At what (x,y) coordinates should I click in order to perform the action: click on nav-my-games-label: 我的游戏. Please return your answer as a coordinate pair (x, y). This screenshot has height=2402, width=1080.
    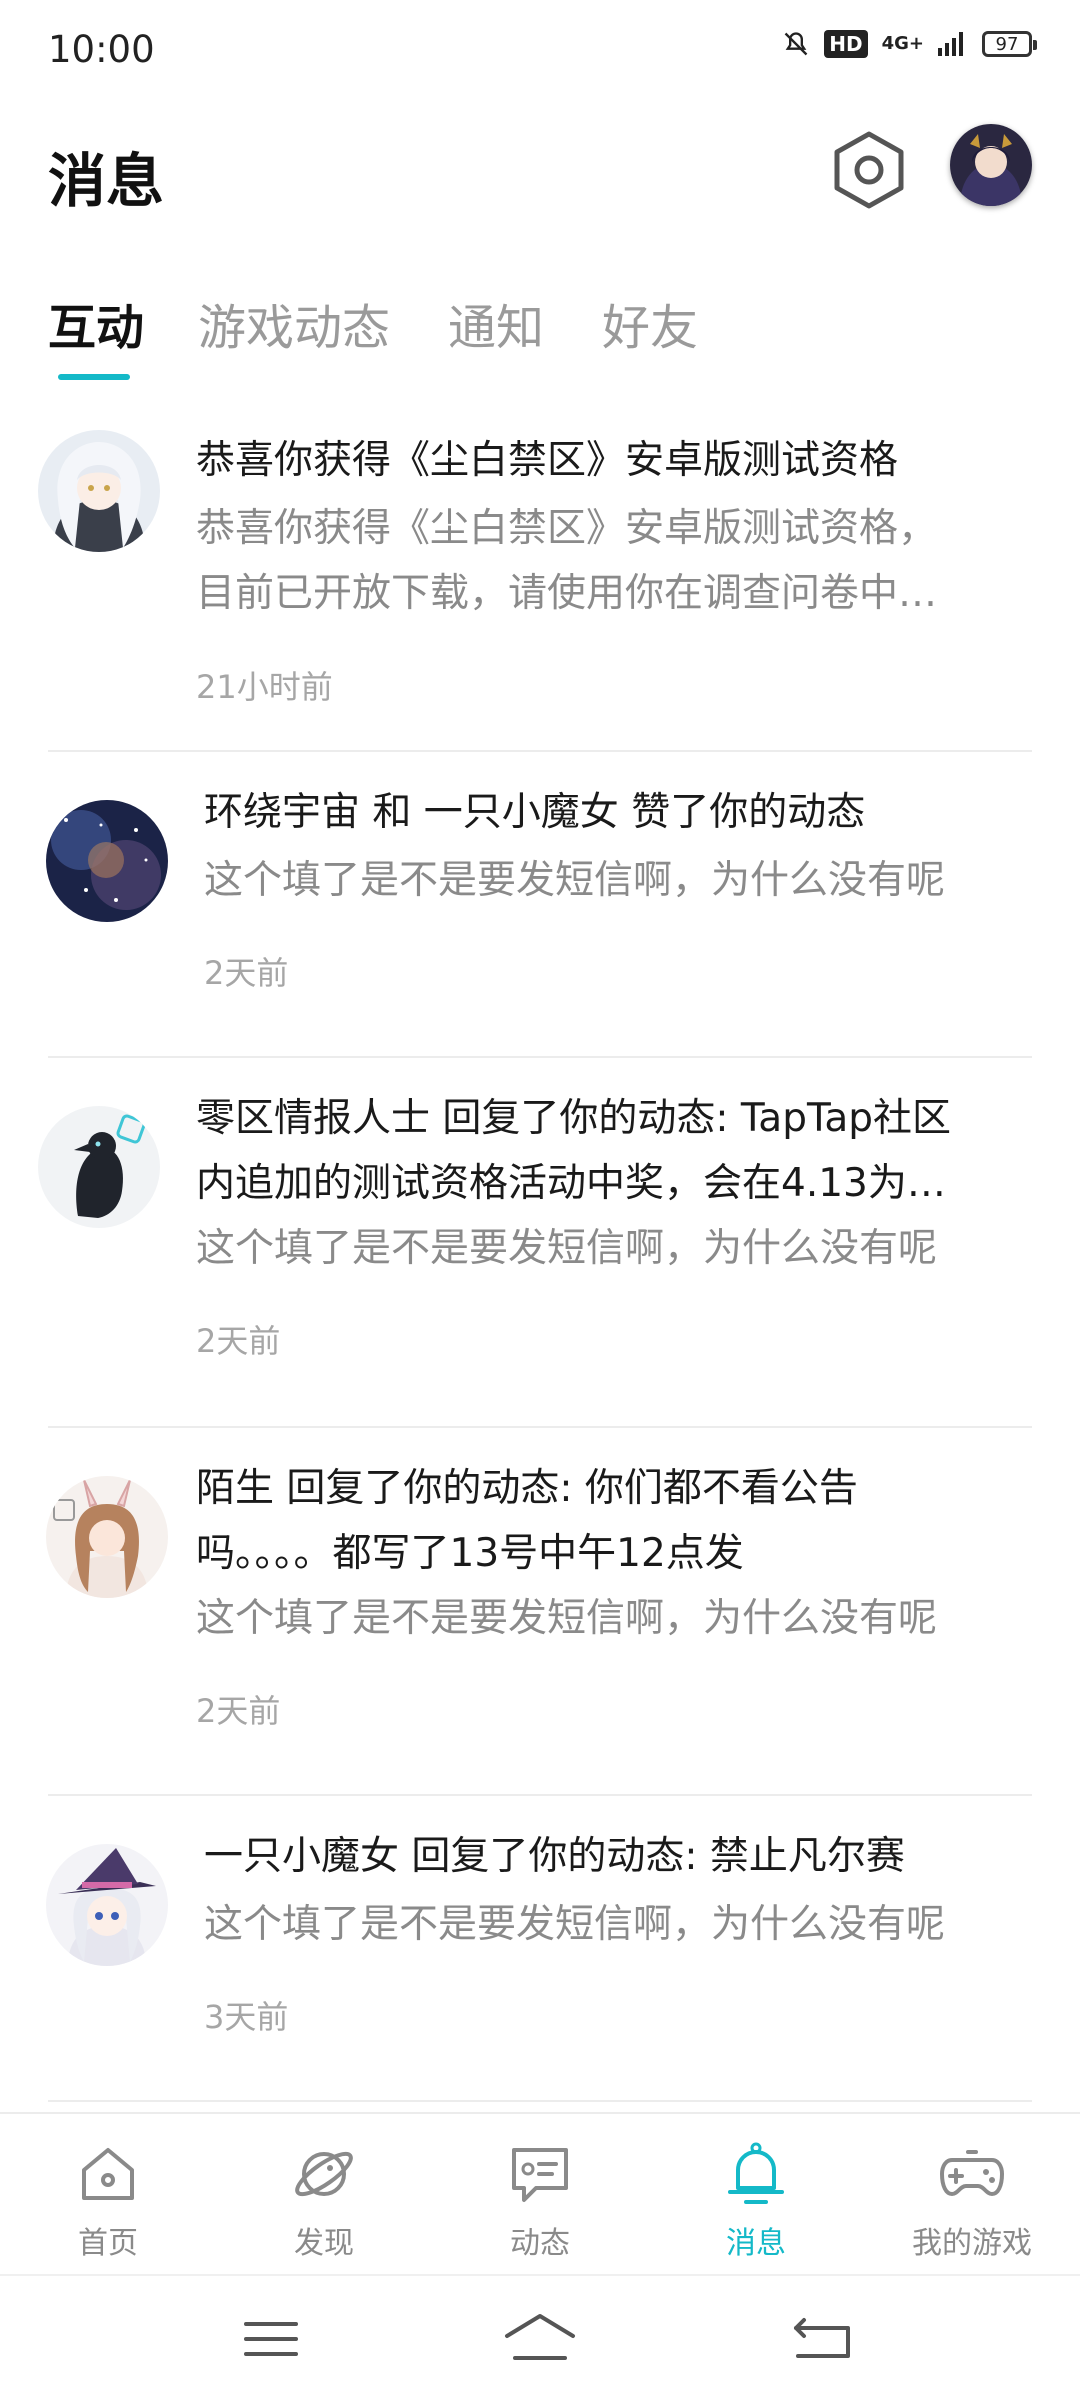
    Looking at the image, I should click on (972, 2243).